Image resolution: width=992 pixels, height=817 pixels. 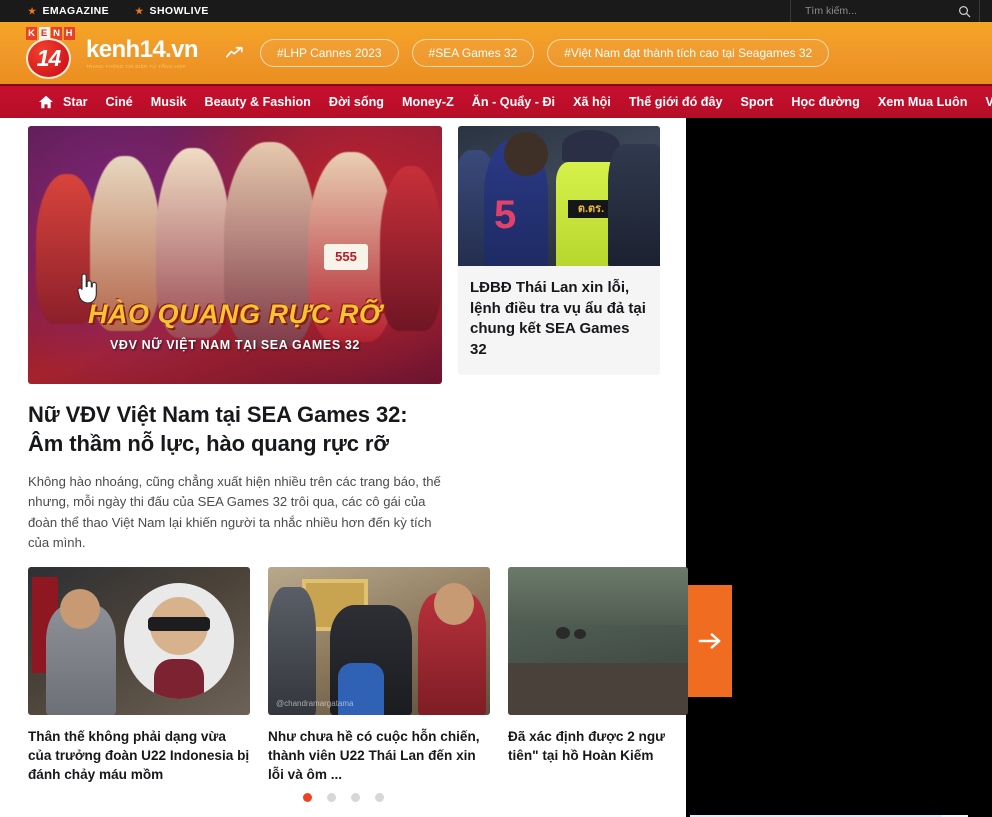 I want to click on site-name: kenh14.vn, so click(x=142, y=49).